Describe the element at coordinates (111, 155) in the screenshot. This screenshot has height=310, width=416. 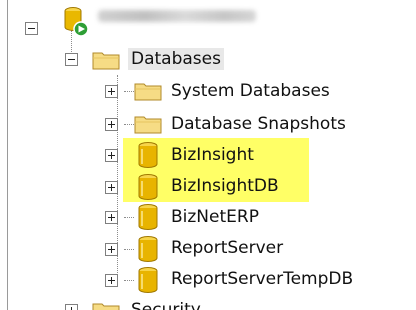
I see `expand-toggle-bizinsight` at that location.